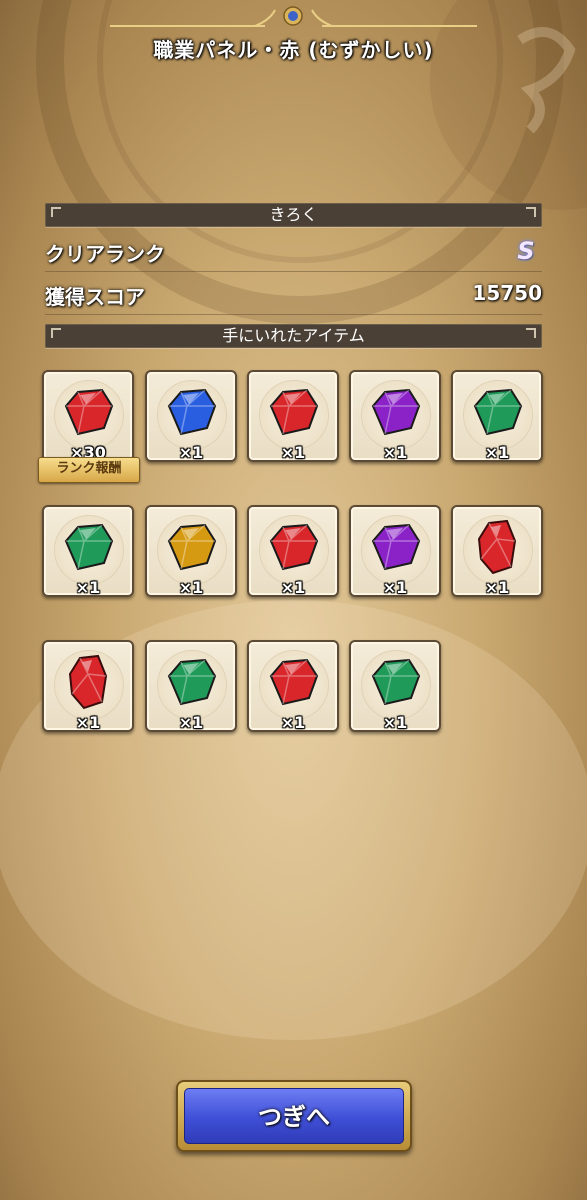 Image resolution: width=587 pixels, height=1200 pixels. I want to click on next-button-label: つぎへ, so click(294, 1116).